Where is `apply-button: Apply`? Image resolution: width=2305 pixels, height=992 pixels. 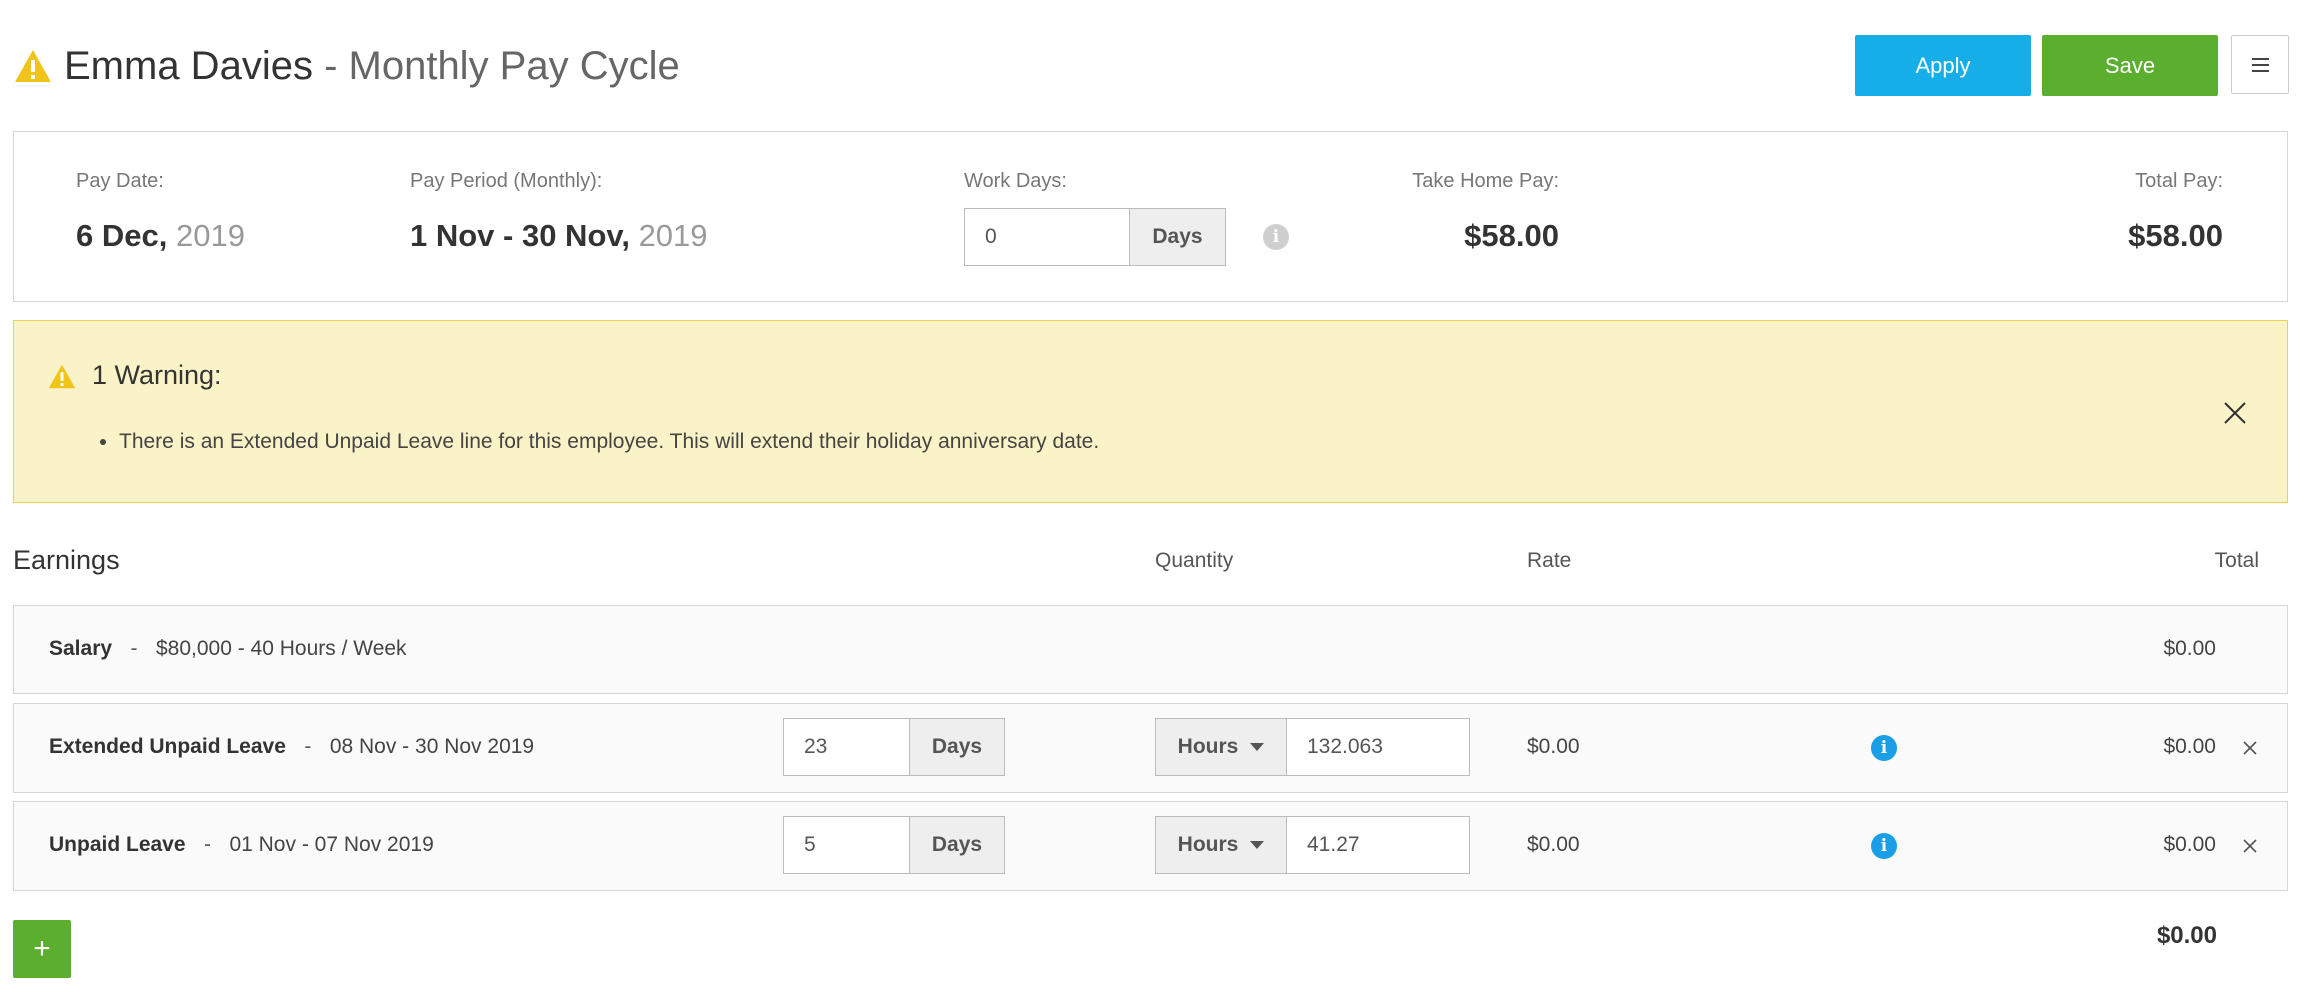 apply-button: Apply is located at coordinates (1943, 65).